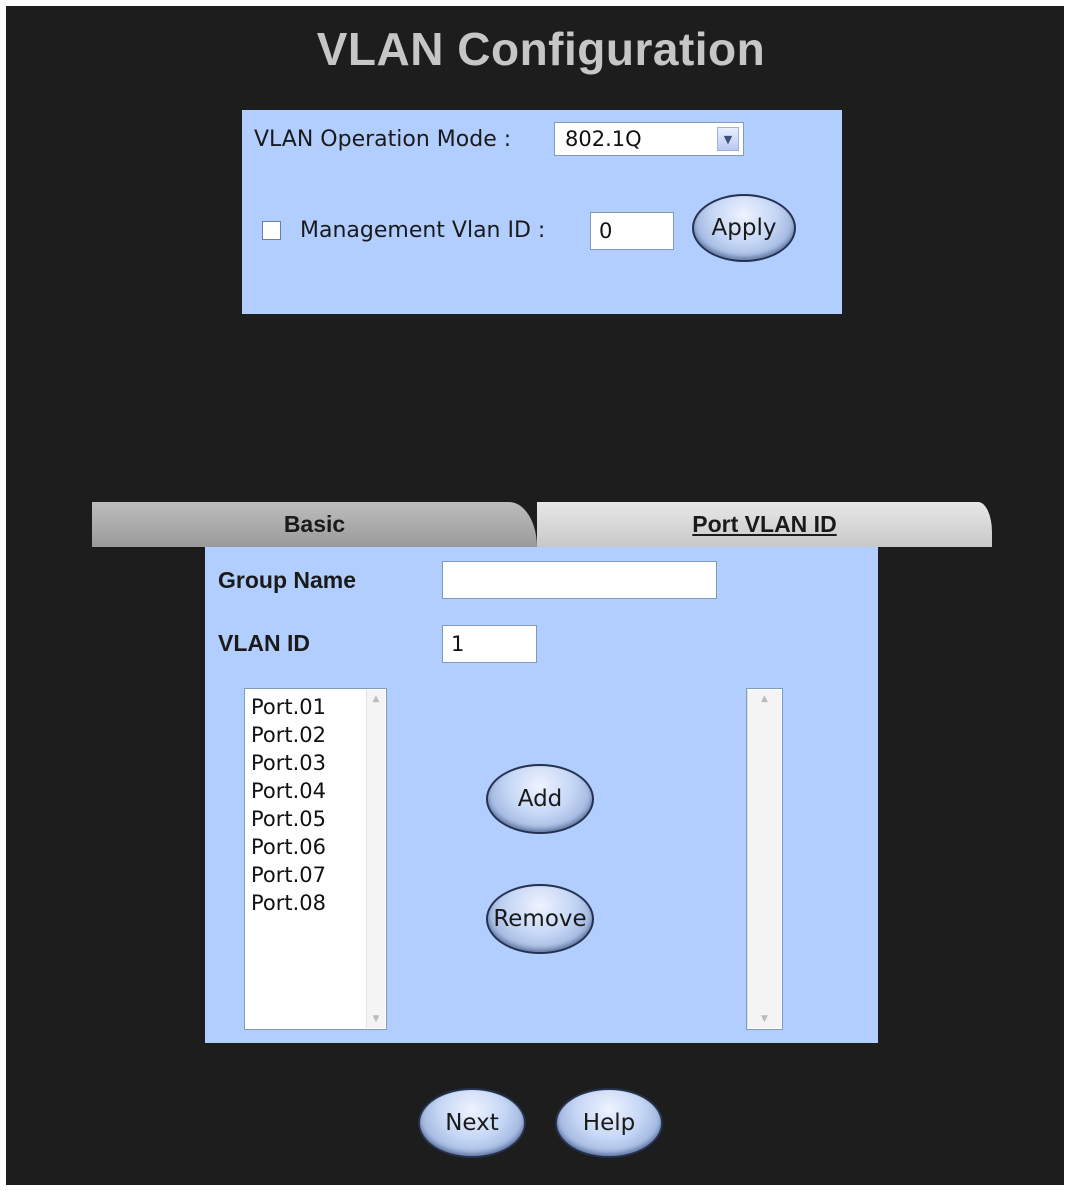 The width and height of the screenshot is (1070, 1191). What do you see at coordinates (728, 139) in the screenshot?
I see `chevron-down-icon: ▼` at bounding box center [728, 139].